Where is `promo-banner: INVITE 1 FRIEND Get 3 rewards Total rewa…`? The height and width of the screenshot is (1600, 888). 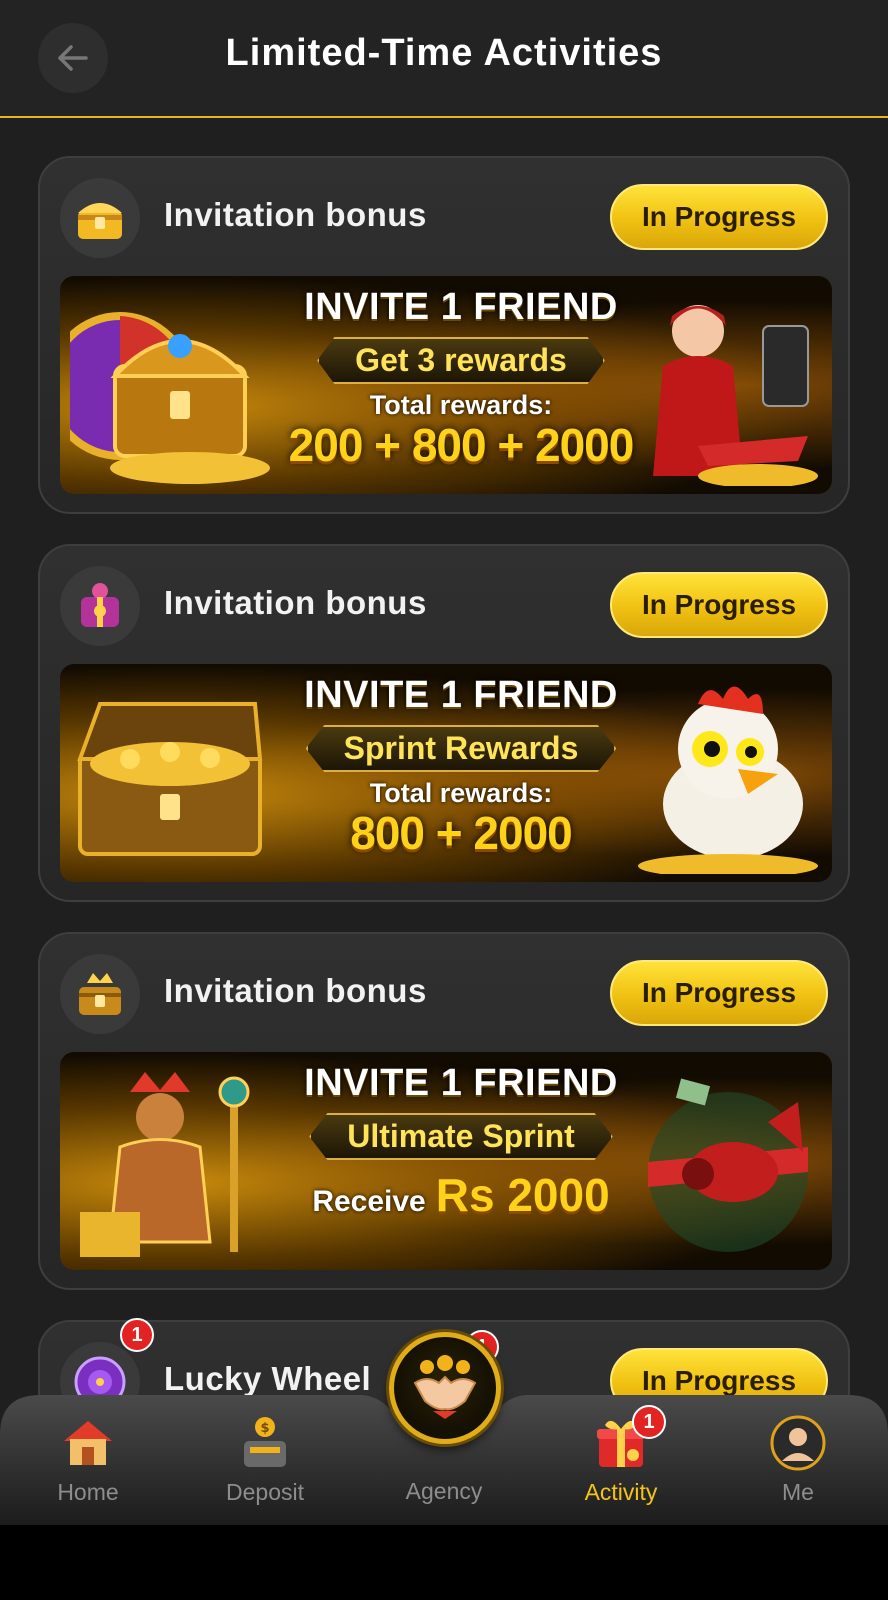 promo-banner: INVITE 1 FRIEND Get 3 rewards Total rewa… is located at coordinates (446, 385).